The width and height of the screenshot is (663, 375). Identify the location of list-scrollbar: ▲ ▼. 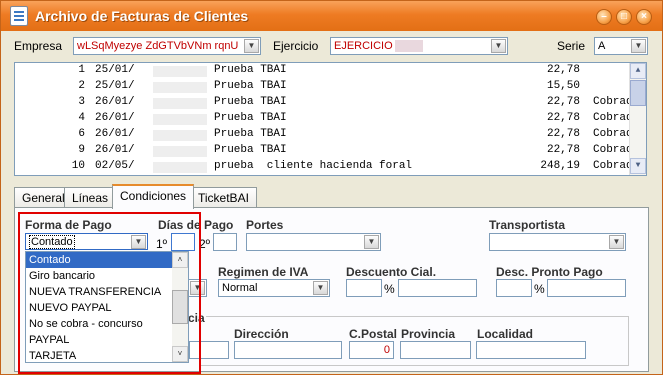
(637, 119).